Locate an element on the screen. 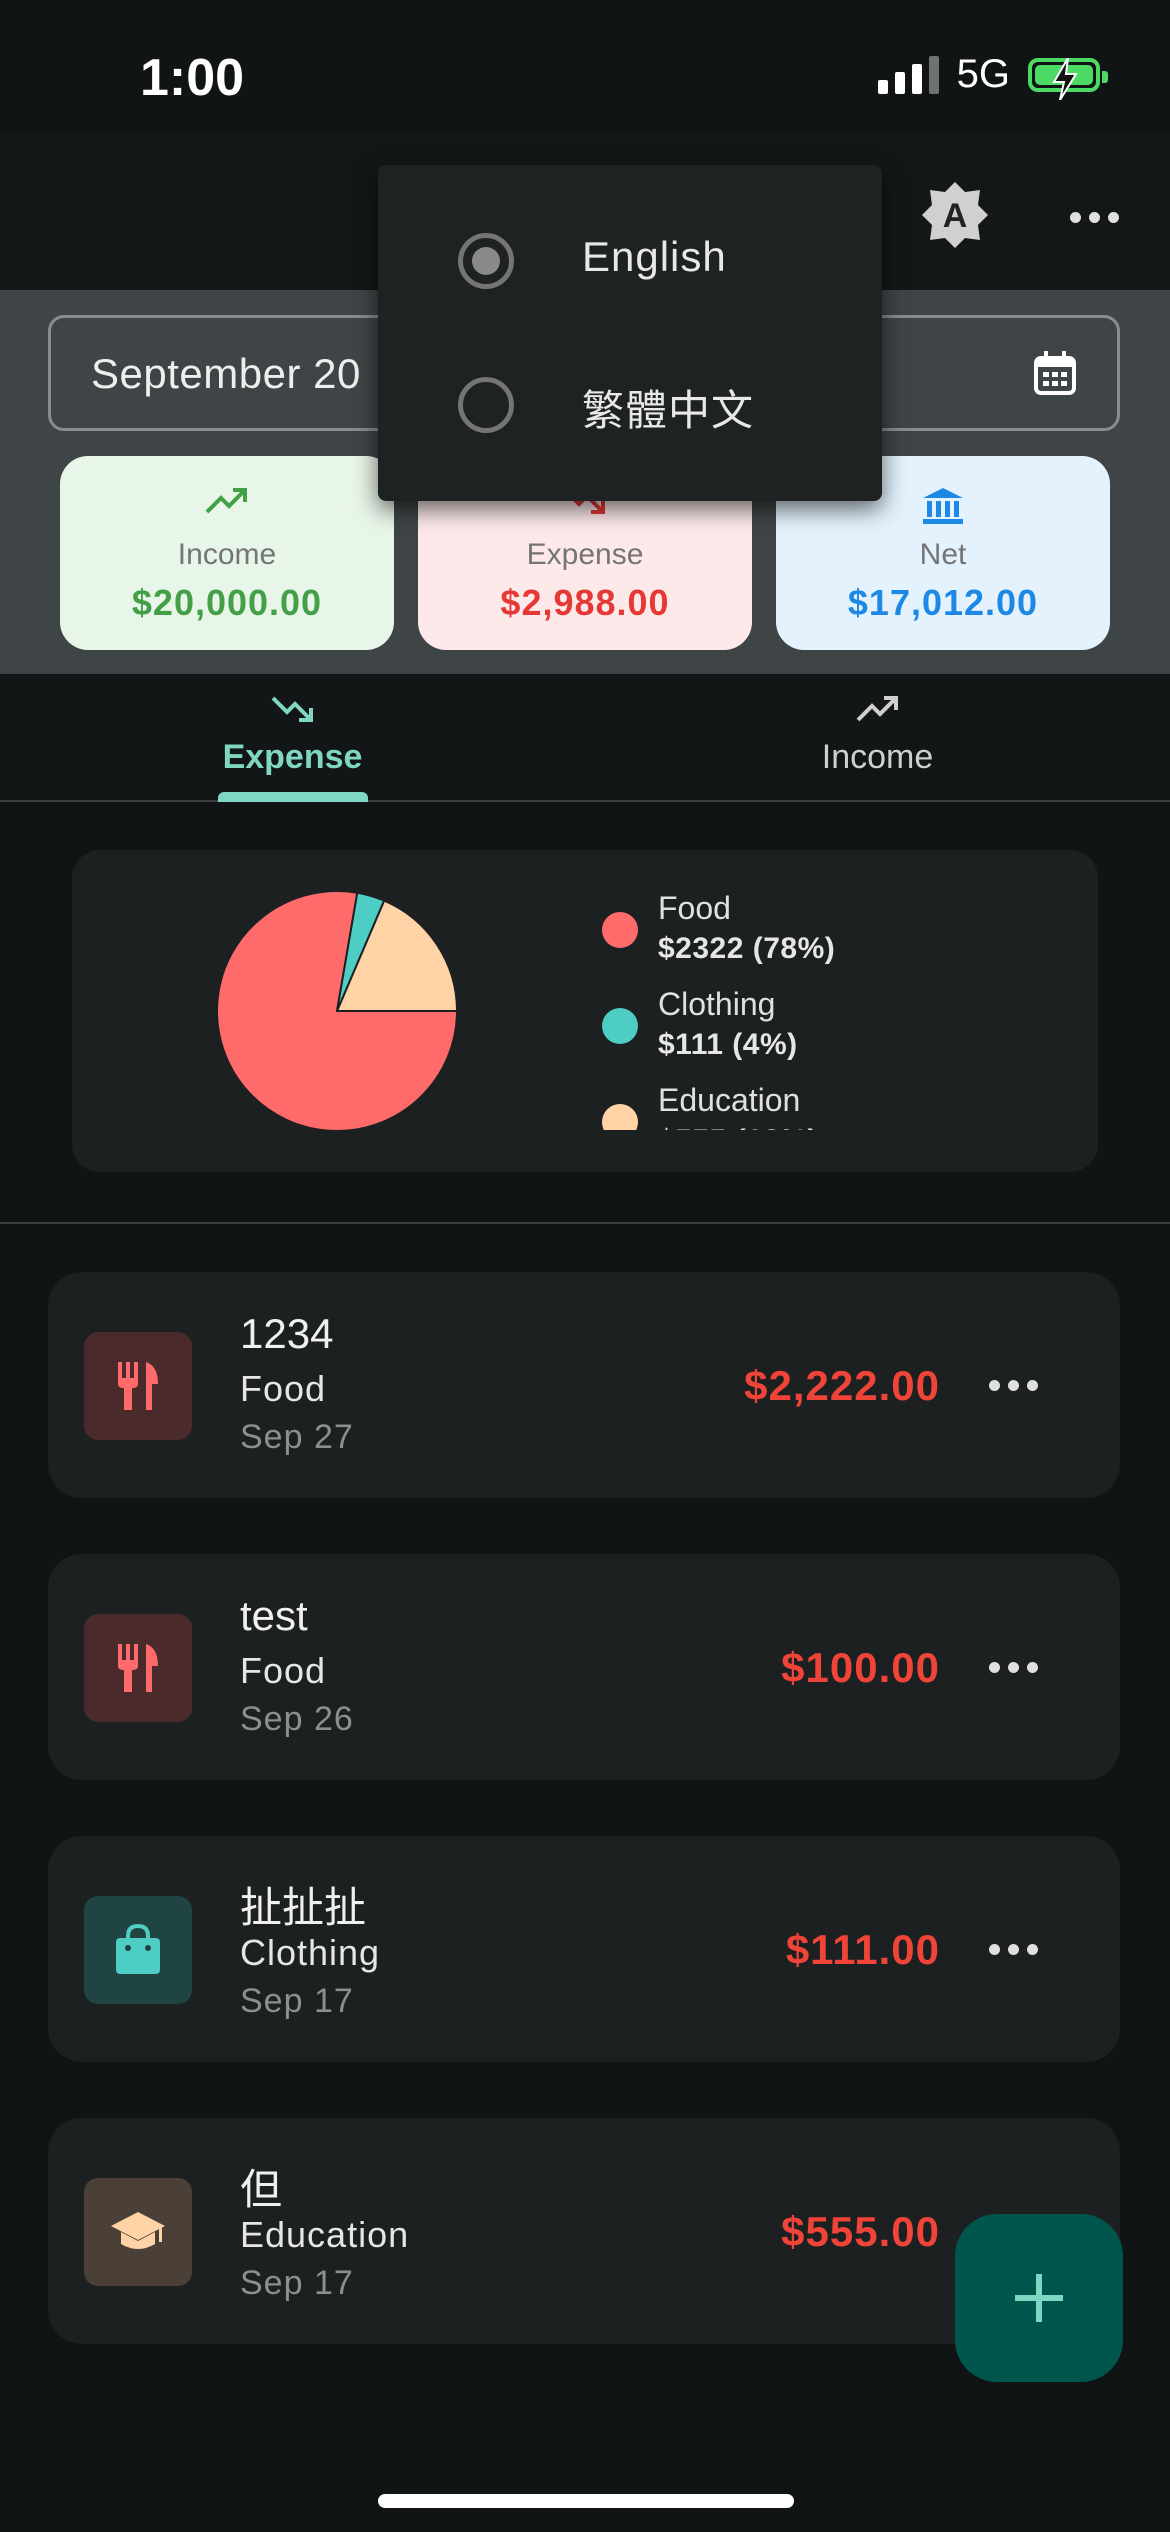  income-label: Income is located at coordinates (227, 554).